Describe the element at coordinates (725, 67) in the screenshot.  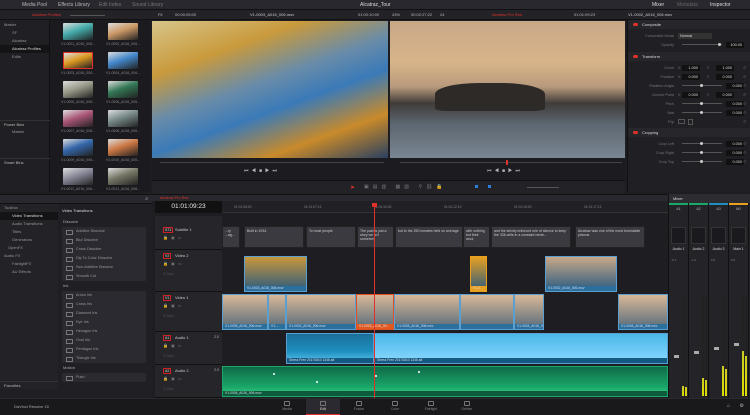
I see `y-value: 1.000` at that location.